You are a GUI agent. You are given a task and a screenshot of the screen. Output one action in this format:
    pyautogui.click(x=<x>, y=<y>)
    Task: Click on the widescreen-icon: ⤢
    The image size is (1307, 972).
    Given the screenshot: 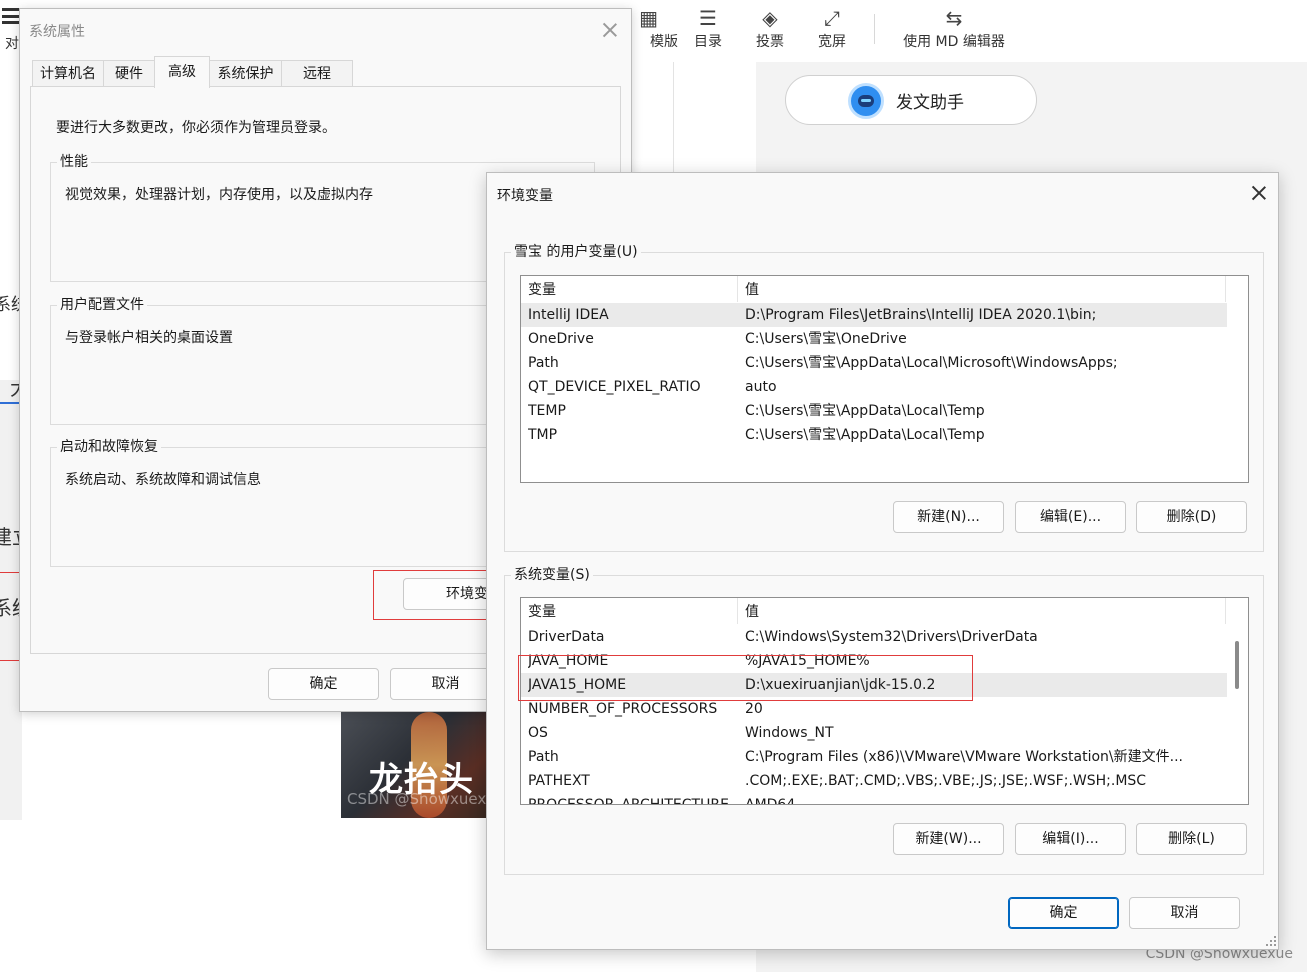 What is the action you would take?
    pyautogui.click(x=832, y=18)
    